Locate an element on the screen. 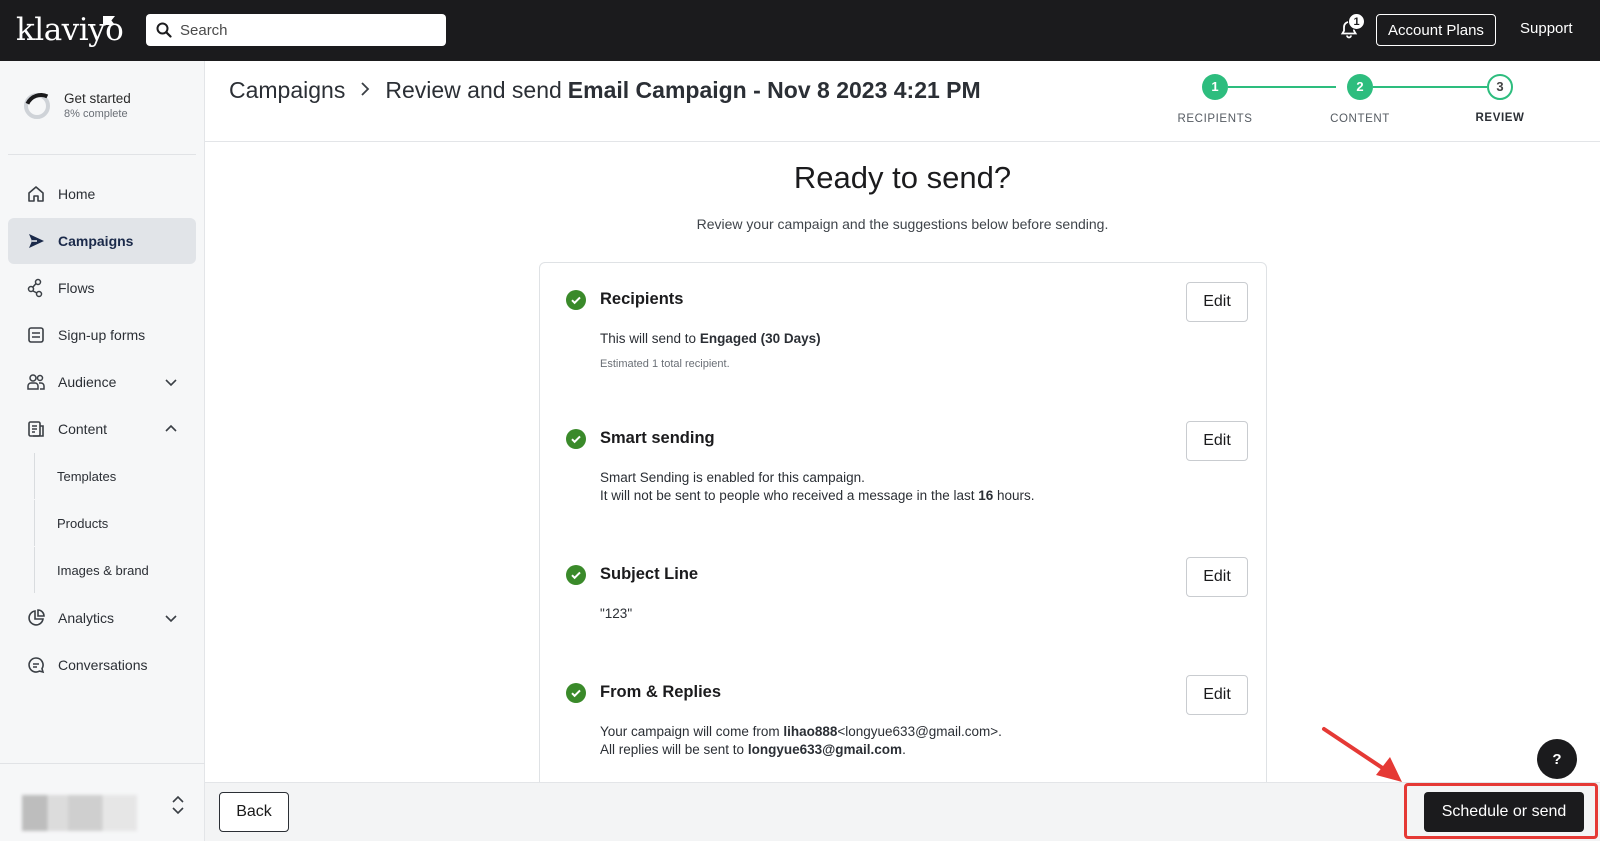 This screenshot has height=841, width=1600. sidebar-item-campaigns: Campaigns is located at coordinates (102, 241).